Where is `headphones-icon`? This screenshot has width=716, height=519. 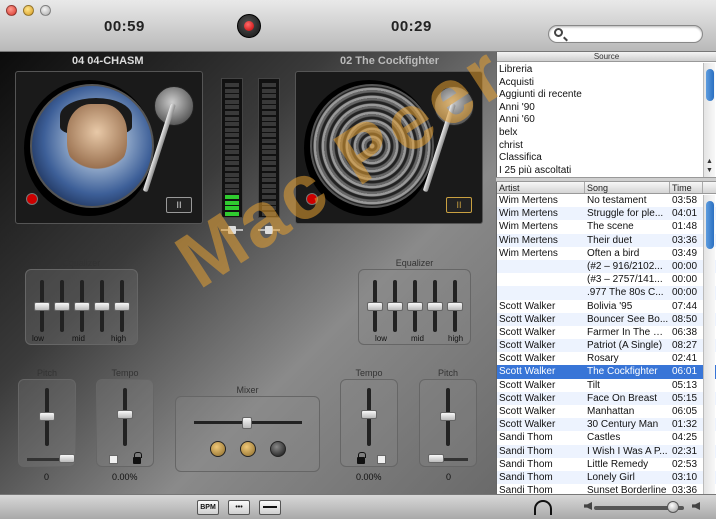
headphones-icon is located at coordinates (543, 507).